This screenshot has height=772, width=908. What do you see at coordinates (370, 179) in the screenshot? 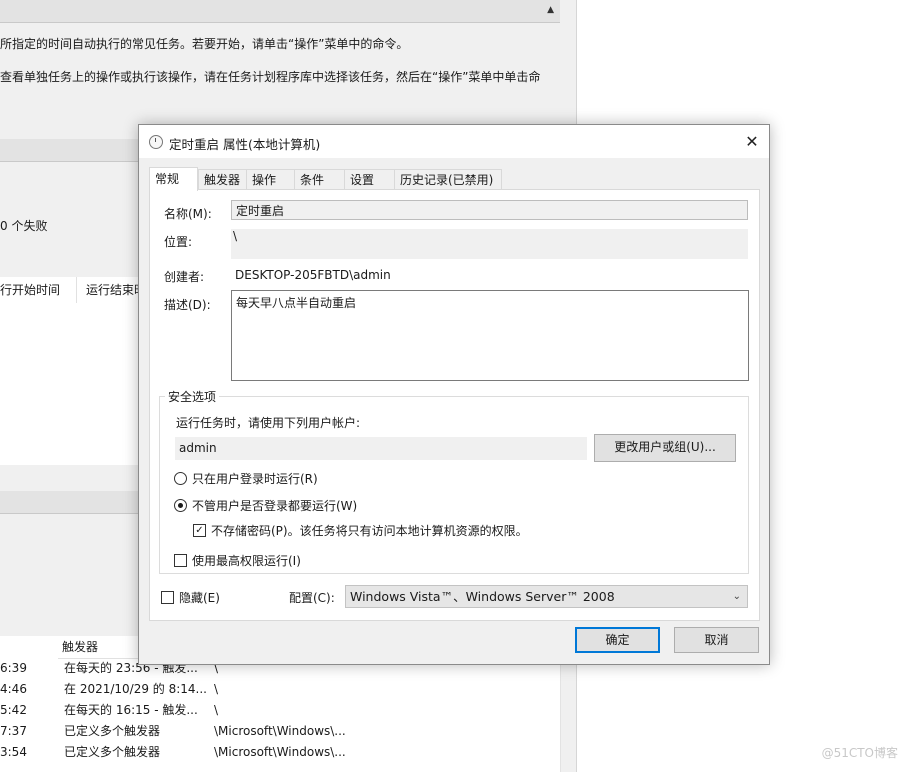
I see `tab-settings: 设置` at bounding box center [370, 179].